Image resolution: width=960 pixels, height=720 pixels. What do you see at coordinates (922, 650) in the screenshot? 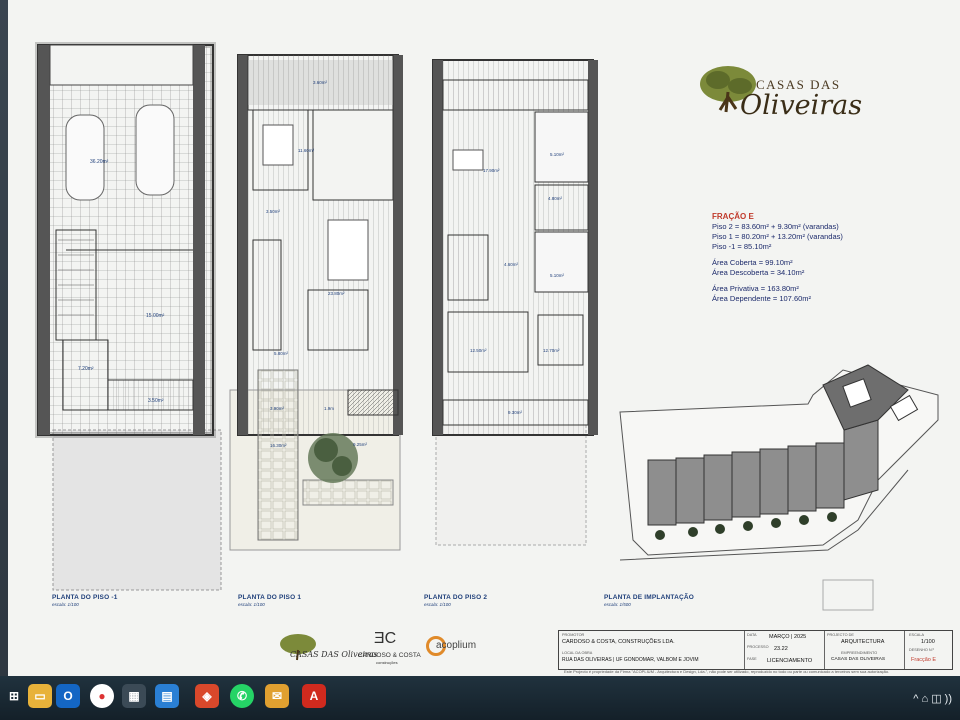
I see `tb-label: DESENHO N.º` at bounding box center [922, 650].